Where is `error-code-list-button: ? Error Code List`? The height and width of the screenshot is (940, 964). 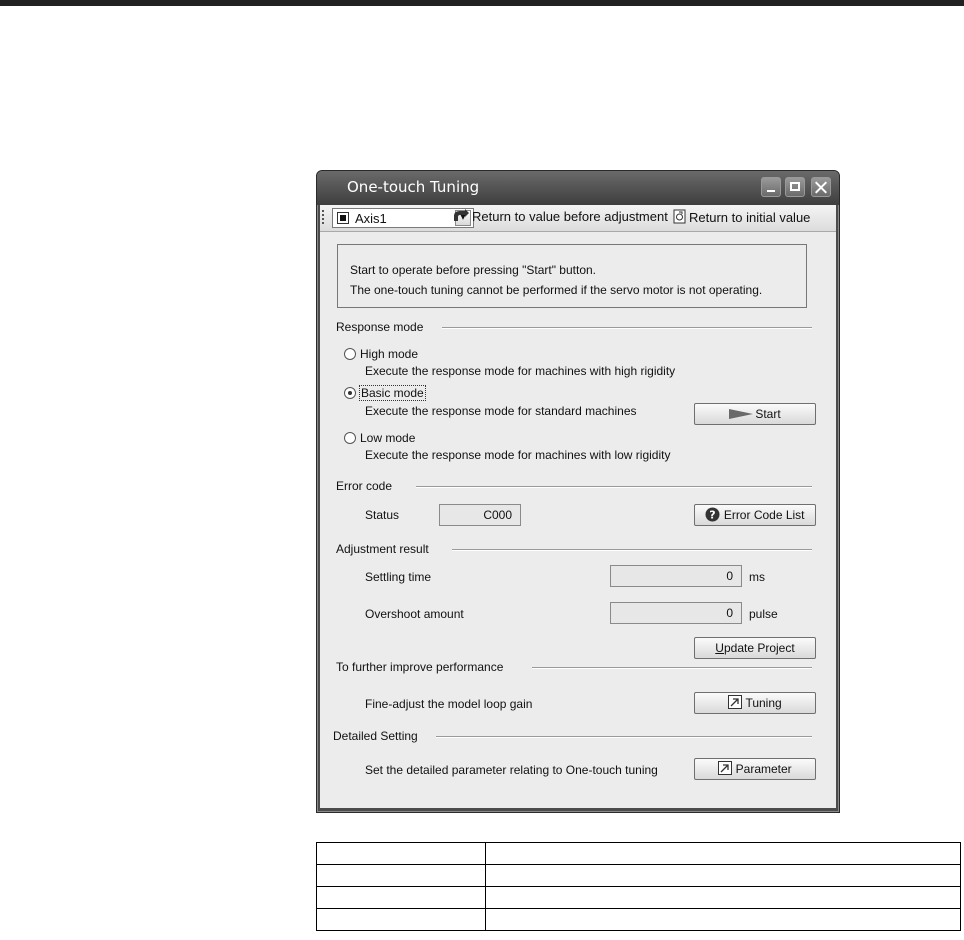
error-code-list-button: ? Error Code List is located at coordinates (755, 515).